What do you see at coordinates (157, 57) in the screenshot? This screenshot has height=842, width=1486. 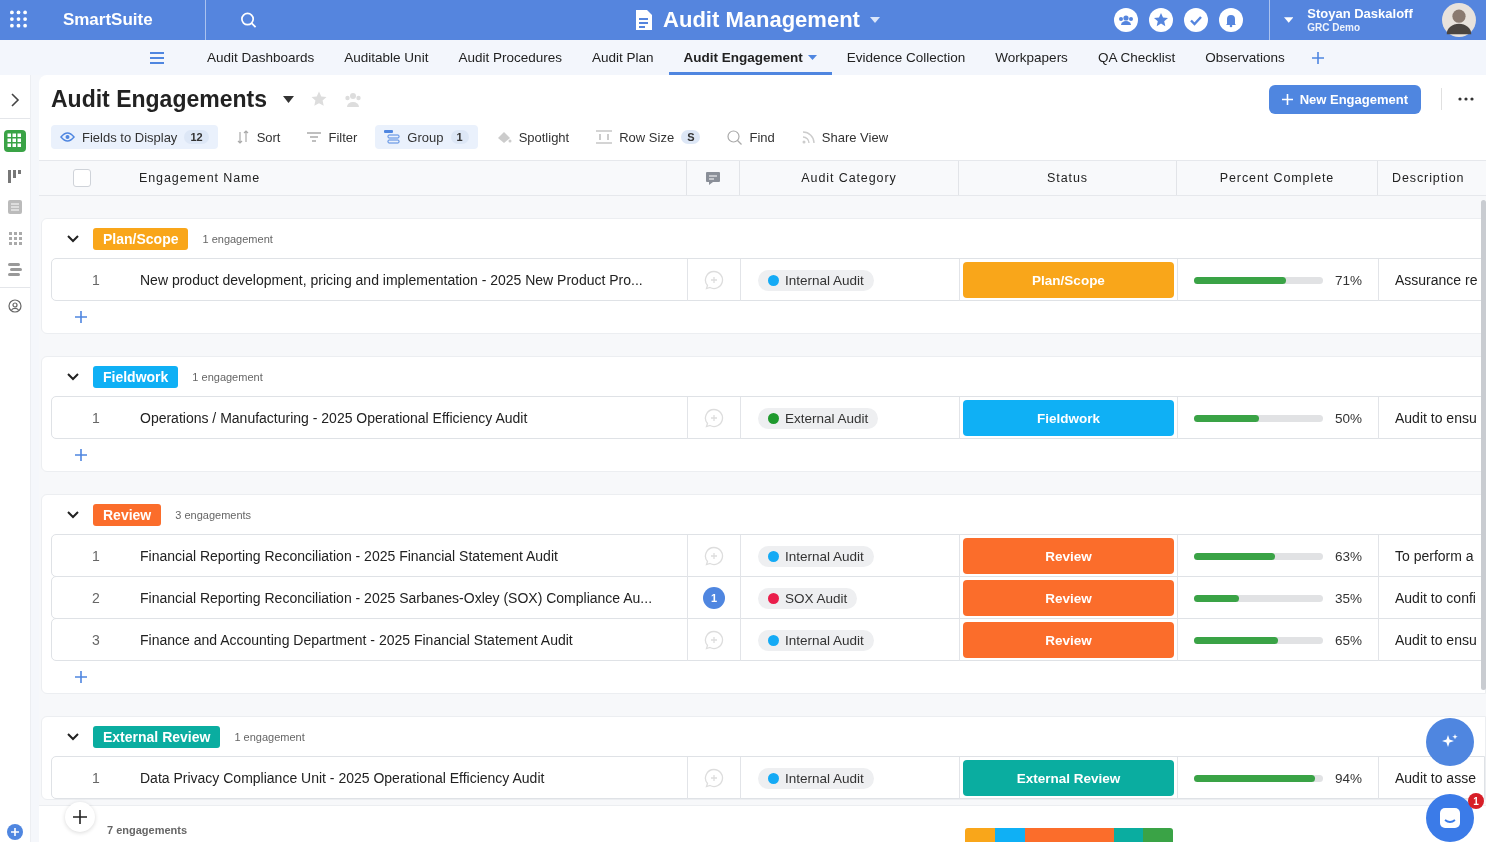 I see `menu-icon` at bounding box center [157, 57].